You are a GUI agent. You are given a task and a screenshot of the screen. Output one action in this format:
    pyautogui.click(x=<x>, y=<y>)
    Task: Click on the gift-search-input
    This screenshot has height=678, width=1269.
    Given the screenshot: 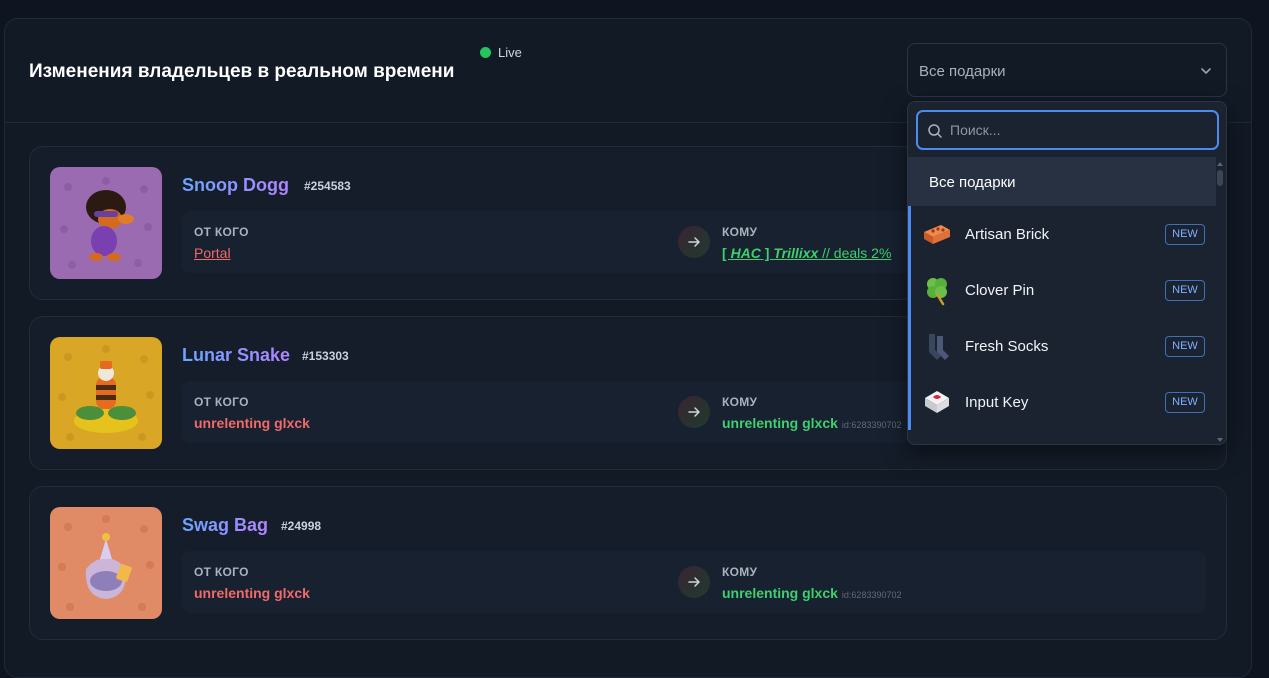 What is the action you would take?
    pyautogui.click(x=1080, y=130)
    